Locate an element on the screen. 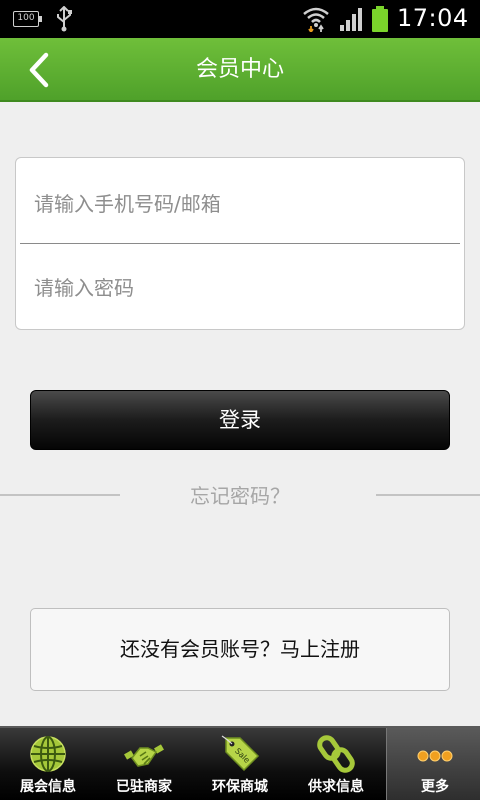  clock: 17:04 is located at coordinates (433, 18).